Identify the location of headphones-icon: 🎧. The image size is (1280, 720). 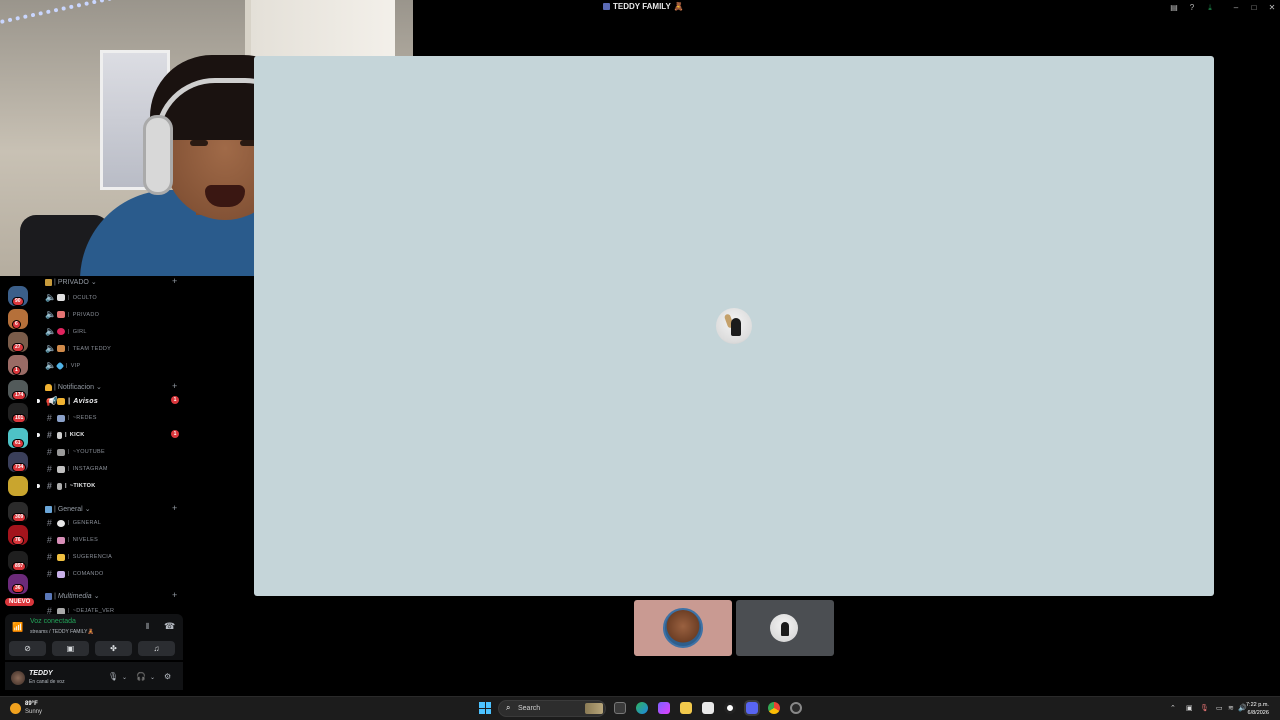
(141, 676).